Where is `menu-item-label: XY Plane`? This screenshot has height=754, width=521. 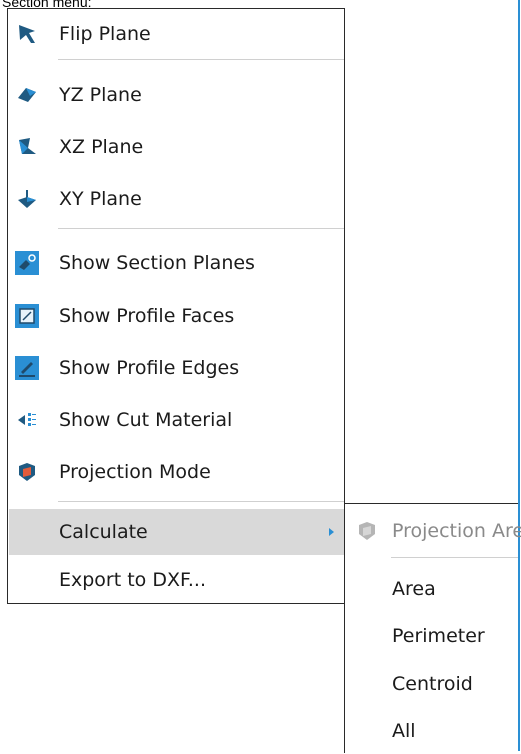
menu-item-label: XY Plane is located at coordinates (100, 199).